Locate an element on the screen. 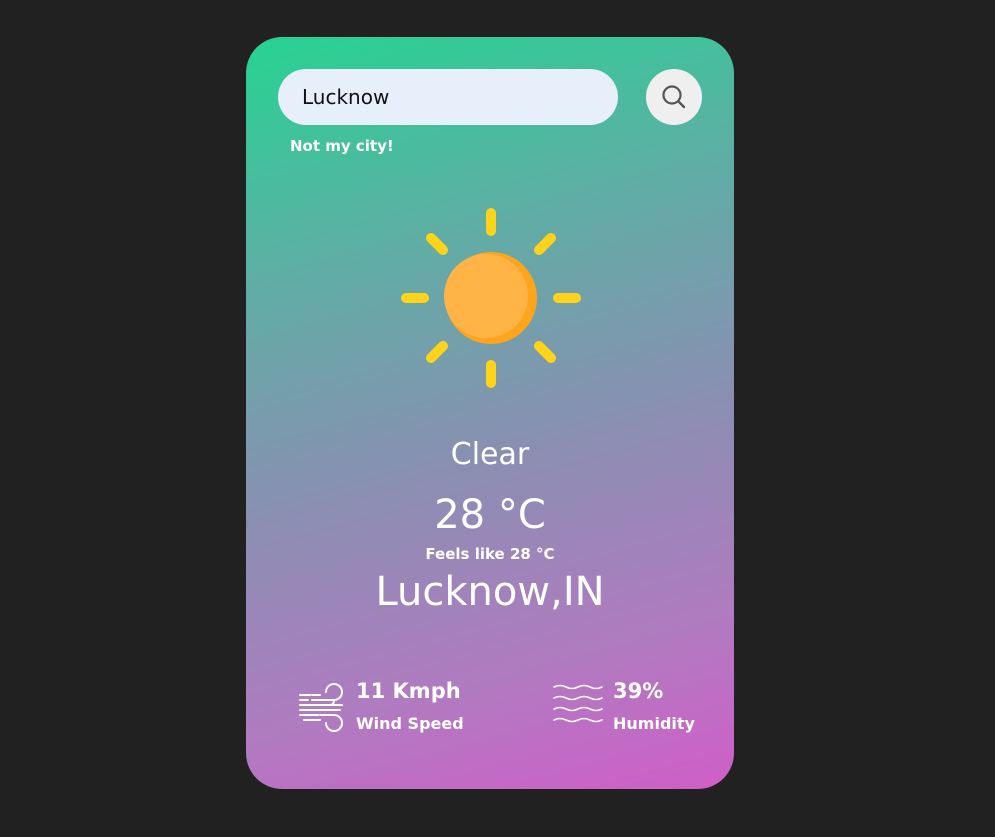  humidity-value: 39% is located at coordinates (638, 691).